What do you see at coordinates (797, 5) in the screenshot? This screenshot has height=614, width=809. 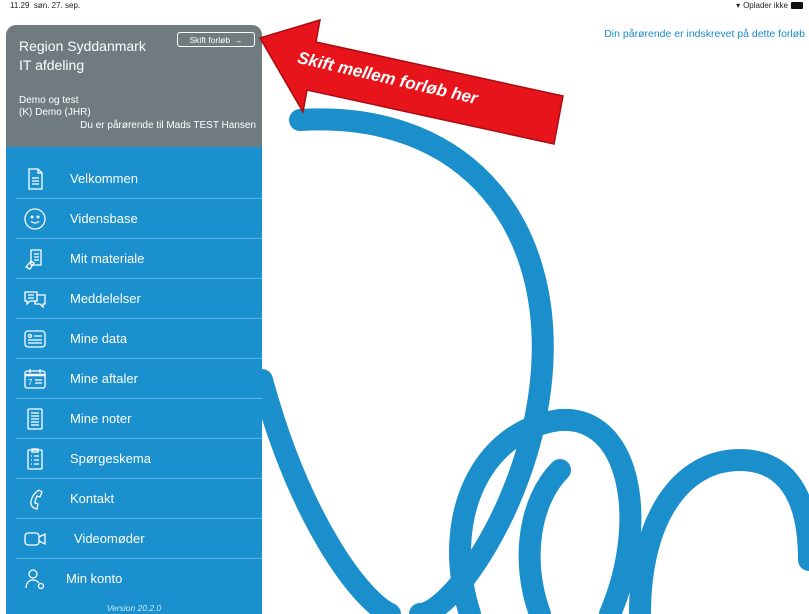 I see `battery-icon` at bounding box center [797, 5].